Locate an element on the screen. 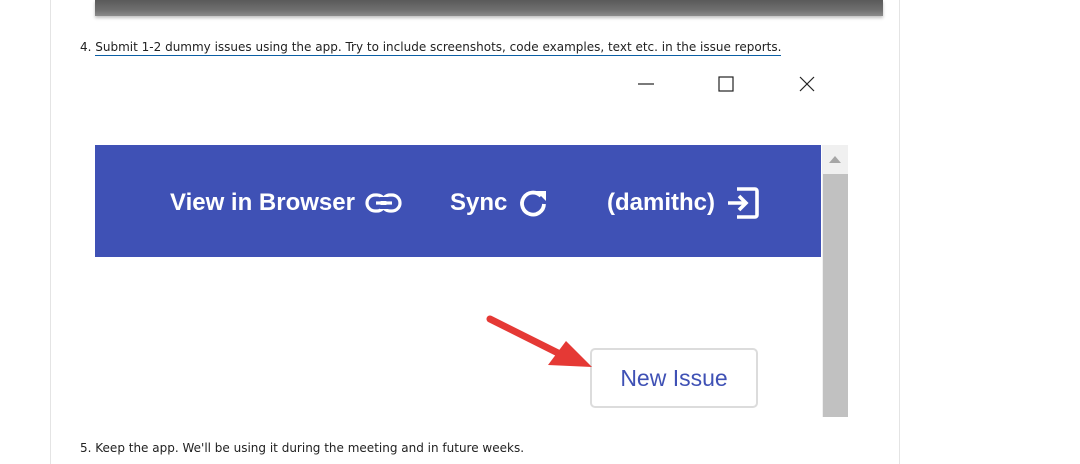 This screenshot has height=464, width=1080. maximize-icon is located at coordinates (726, 84).